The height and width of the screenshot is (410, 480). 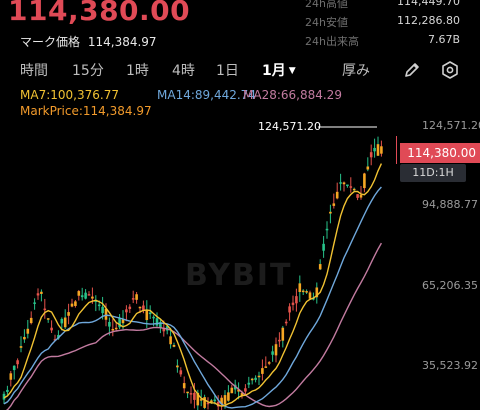 What do you see at coordinates (443, 39) in the screenshot?
I see `stat-volume-value: 7.67B` at bounding box center [443, 39].